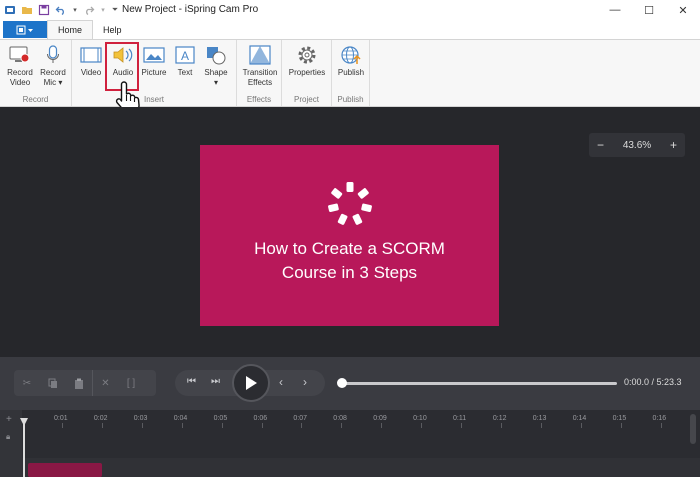 The height and width of the screenshot is (477, 700). What do you see at coordinates (479, 383) in the screenshot?
I see `seek-bar` at bounding box center [479, 383].